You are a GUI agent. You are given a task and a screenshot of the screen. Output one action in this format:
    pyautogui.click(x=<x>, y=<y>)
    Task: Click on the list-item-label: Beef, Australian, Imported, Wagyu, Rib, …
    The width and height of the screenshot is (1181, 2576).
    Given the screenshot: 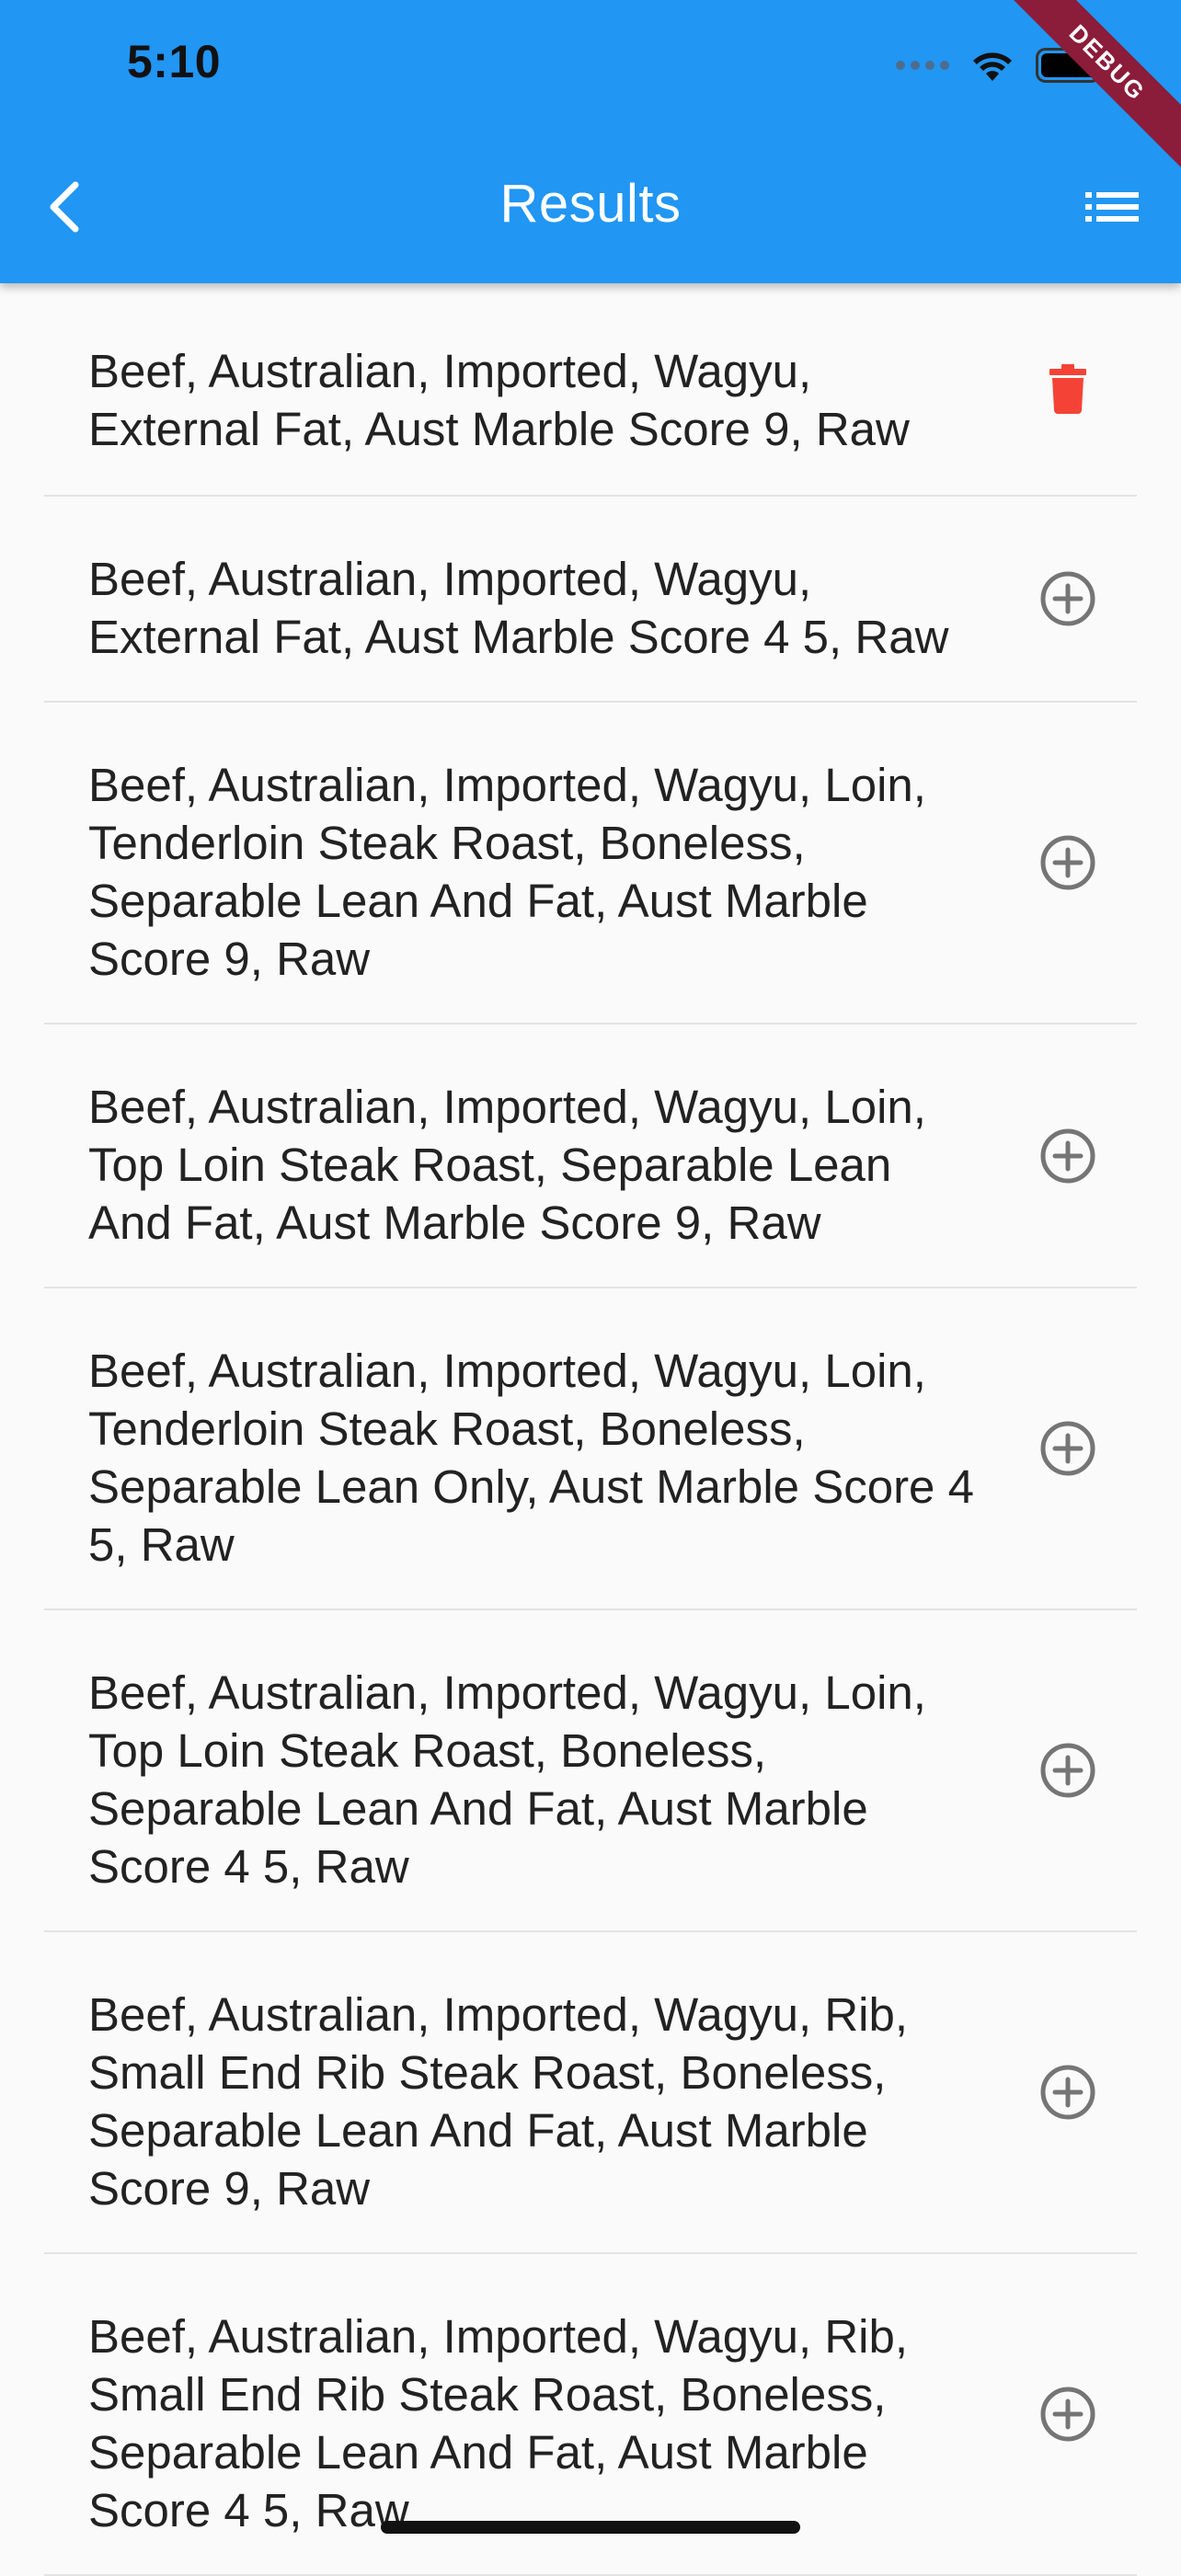 What is the action you would take?
    pyautogui.click(x=498, y=2101)
    